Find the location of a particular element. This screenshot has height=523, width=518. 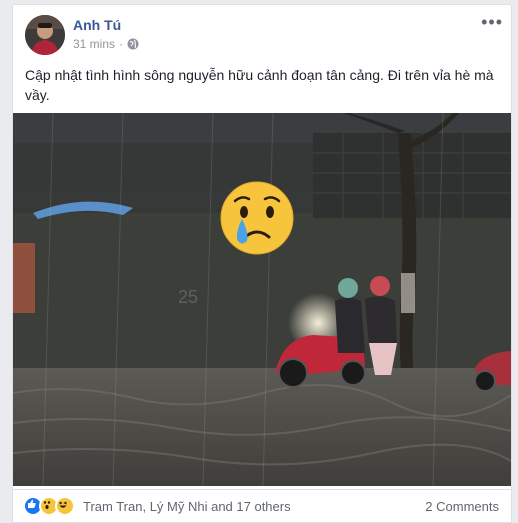

globe-icon is located at coordinates (133, 44).